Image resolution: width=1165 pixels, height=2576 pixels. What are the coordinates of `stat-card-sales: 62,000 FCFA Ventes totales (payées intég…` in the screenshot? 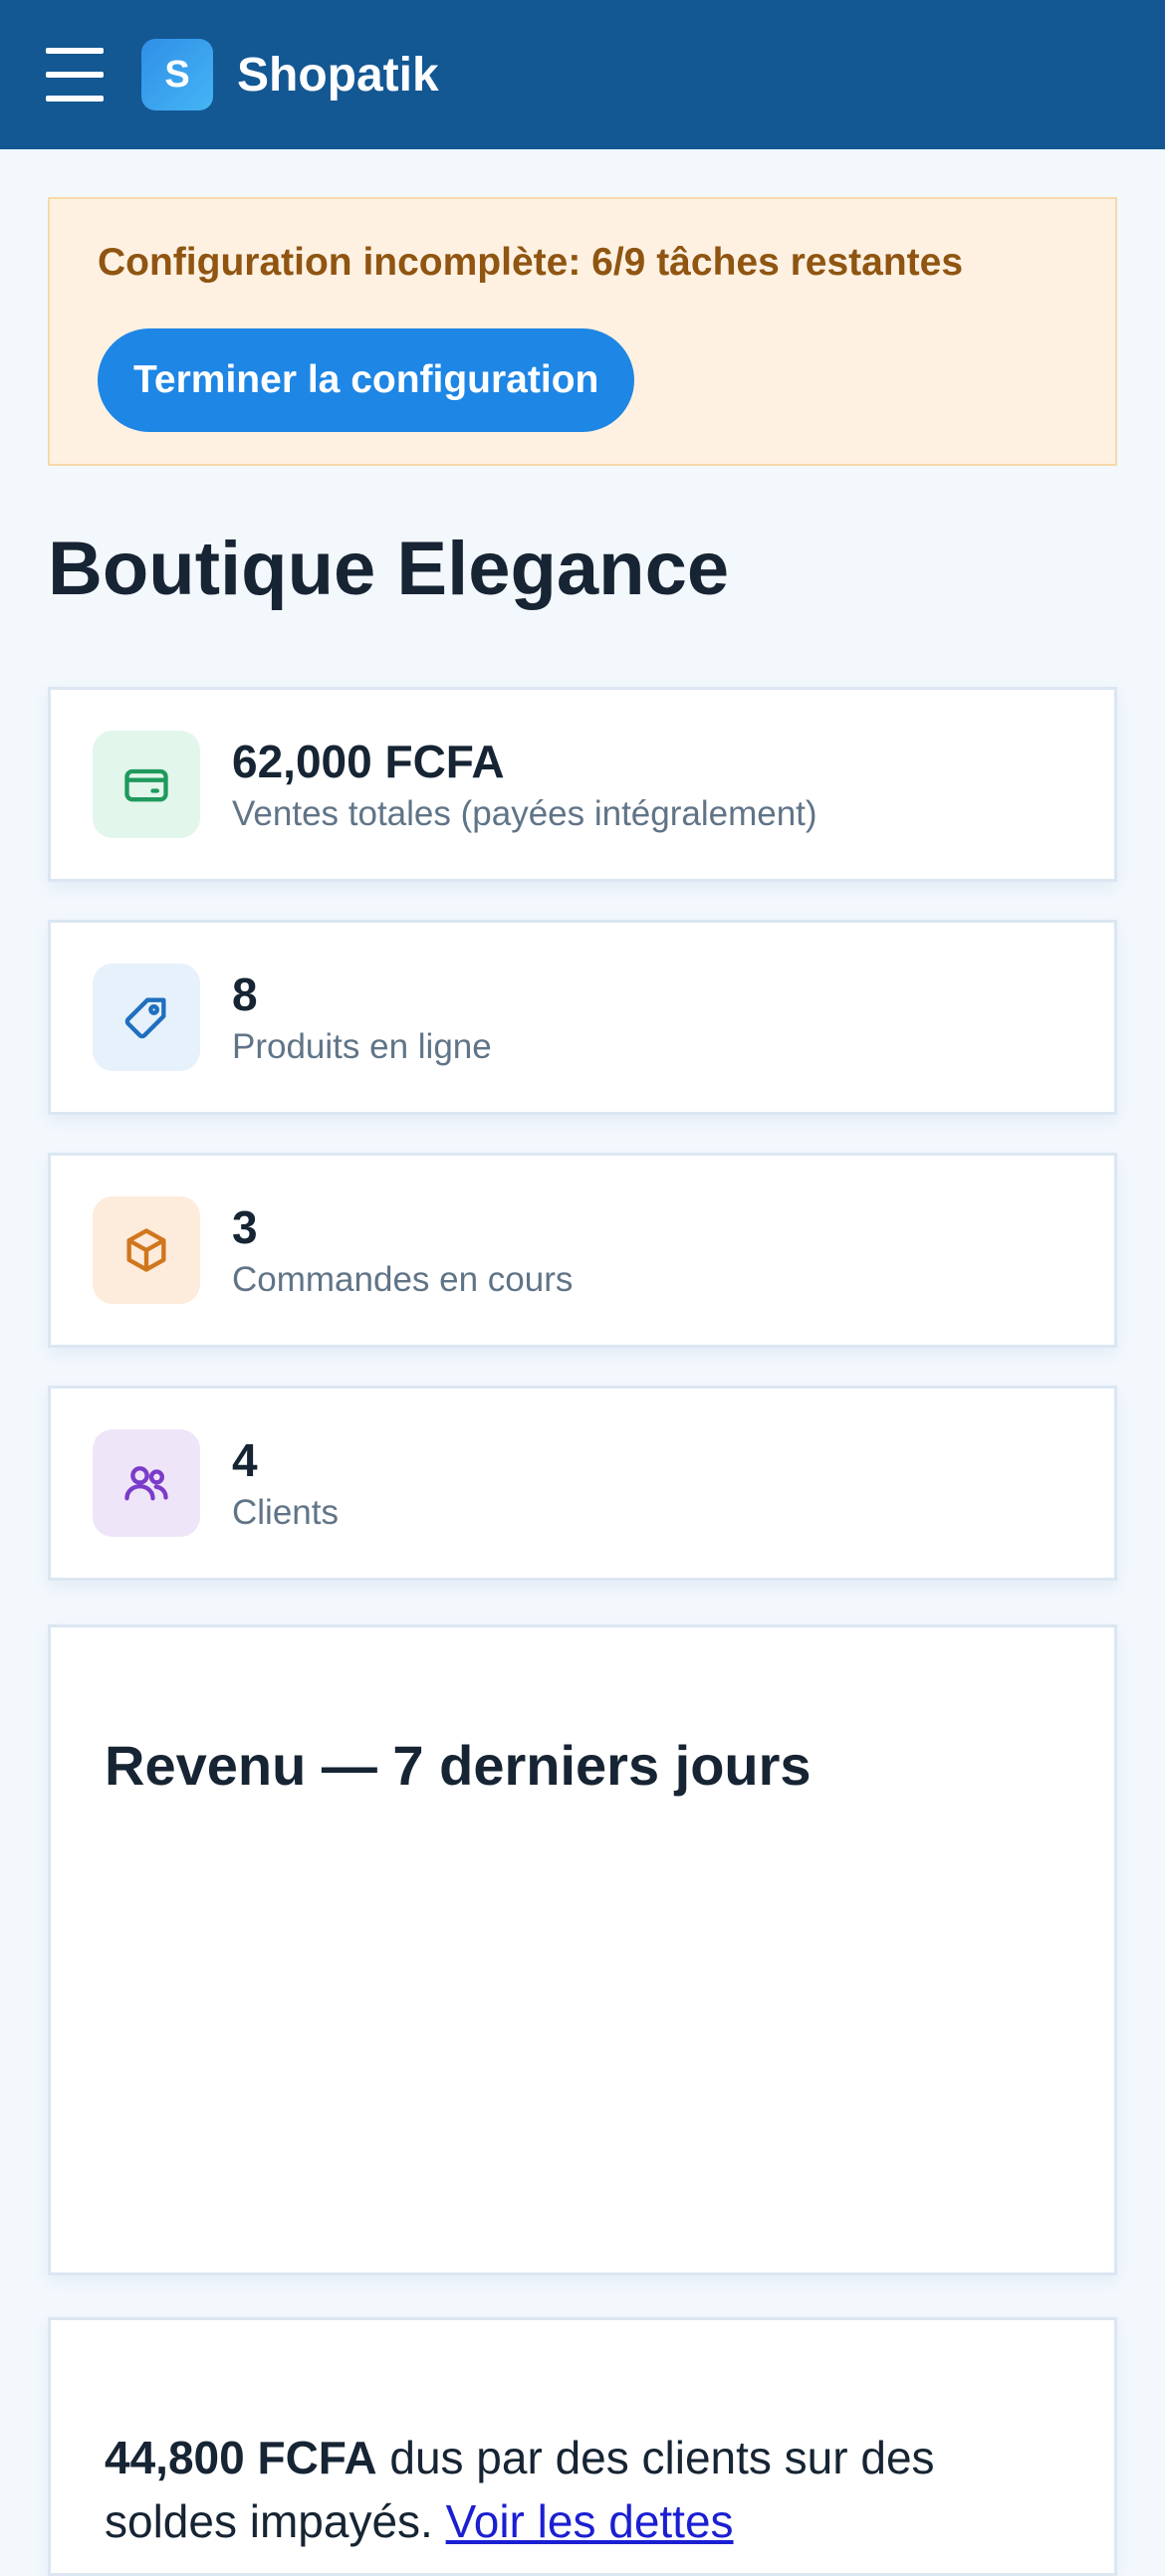 It's located at (582, 784).